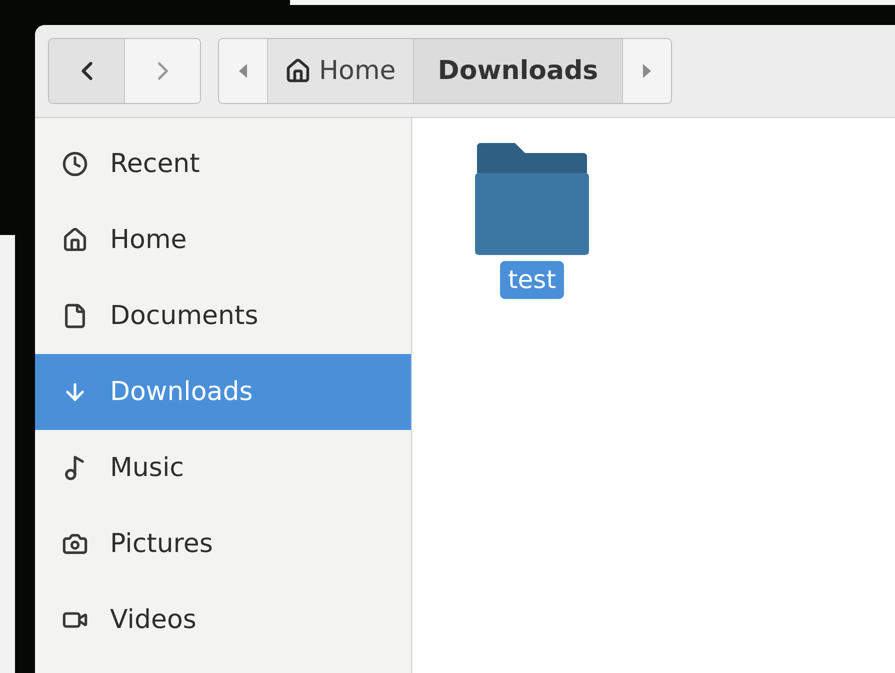 The height and width of the screenshot is (673, 895). What do you see at coordinates (223, 316) in the screenshot?
I see `sidebar-item: Documents` at bounding box center [223, 316].